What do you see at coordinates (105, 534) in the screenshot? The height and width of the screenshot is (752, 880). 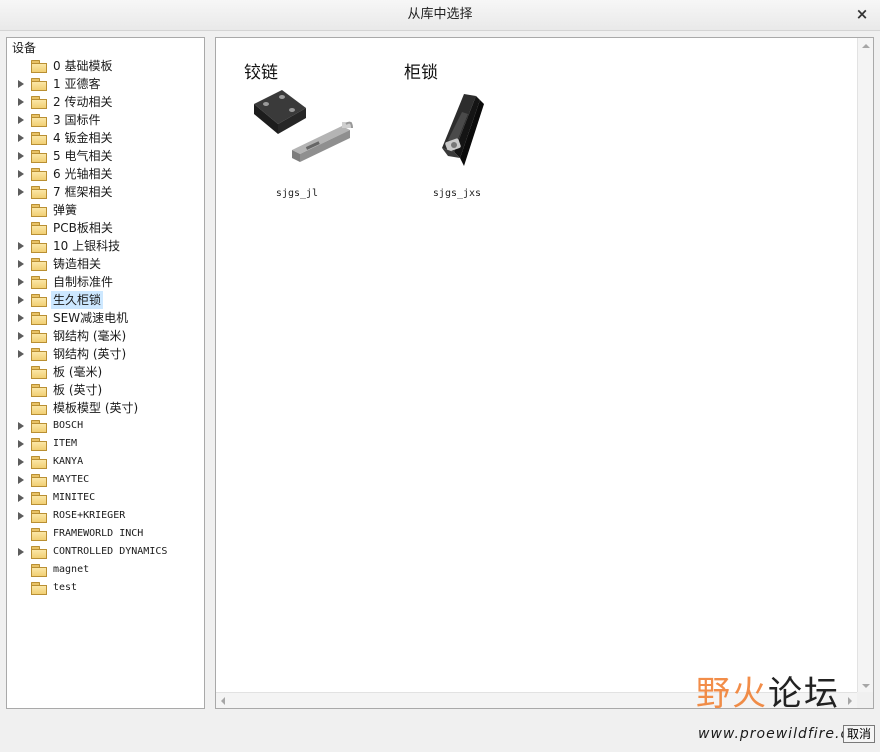 I see `tree-item: FRAMEWORLD INCH` at bounding box center [105, 534].